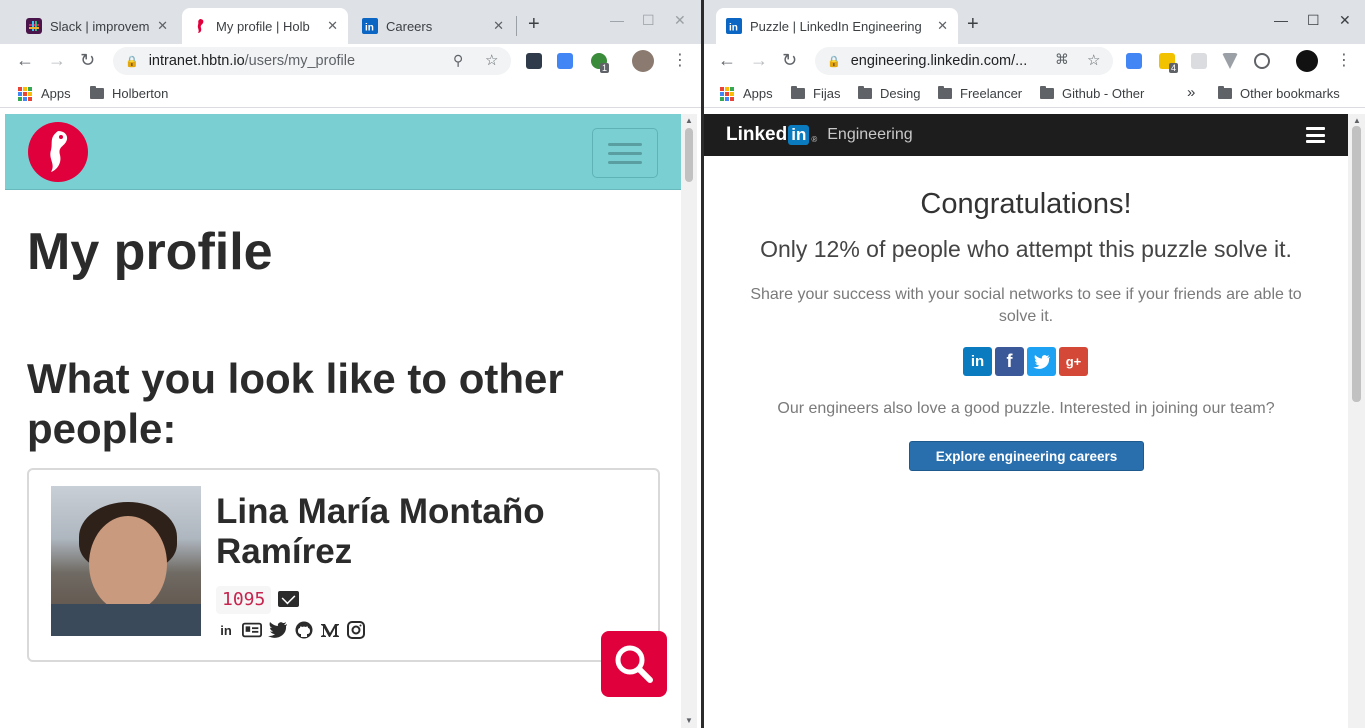  I want to click on google-plus-share-icon: g+, so click(1073, 361).